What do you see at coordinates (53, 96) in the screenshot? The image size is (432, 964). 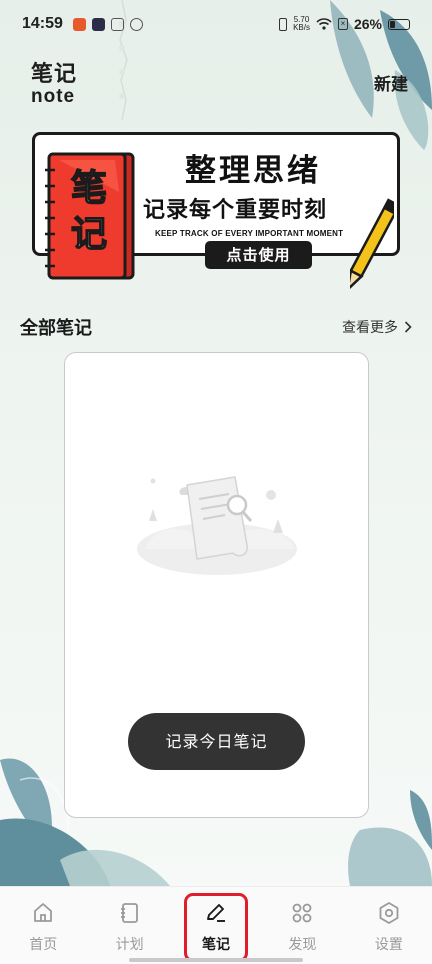 I see `page-title-en: note` at bounding box center [53, 96].